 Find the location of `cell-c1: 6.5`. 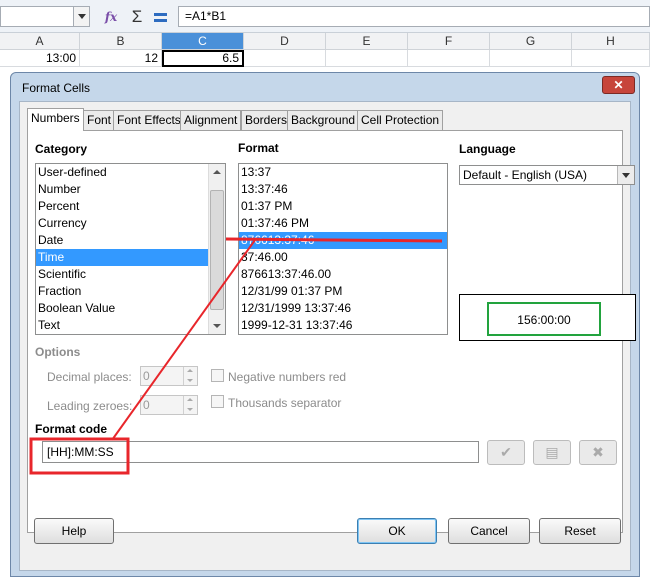

cell-c1: 6.5 is located at coordinates (203, 58).